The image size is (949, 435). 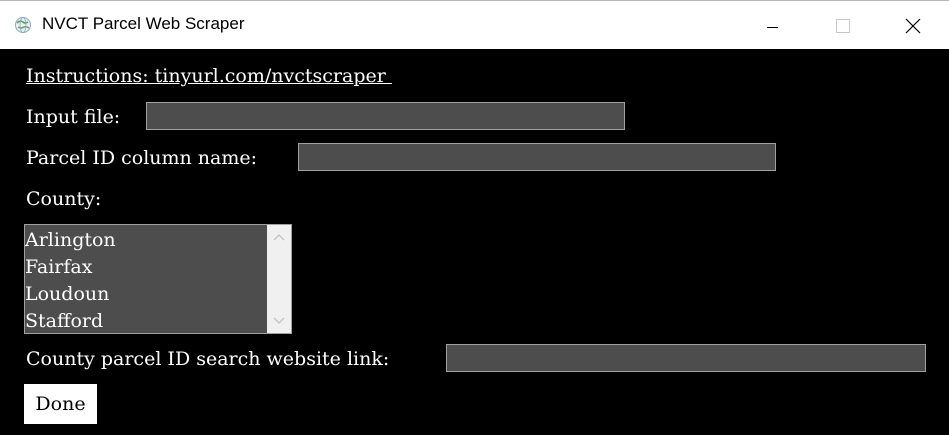 I want to click on title-bar: NVCT Parcel Web Scraper, so click(x=474, y=24).